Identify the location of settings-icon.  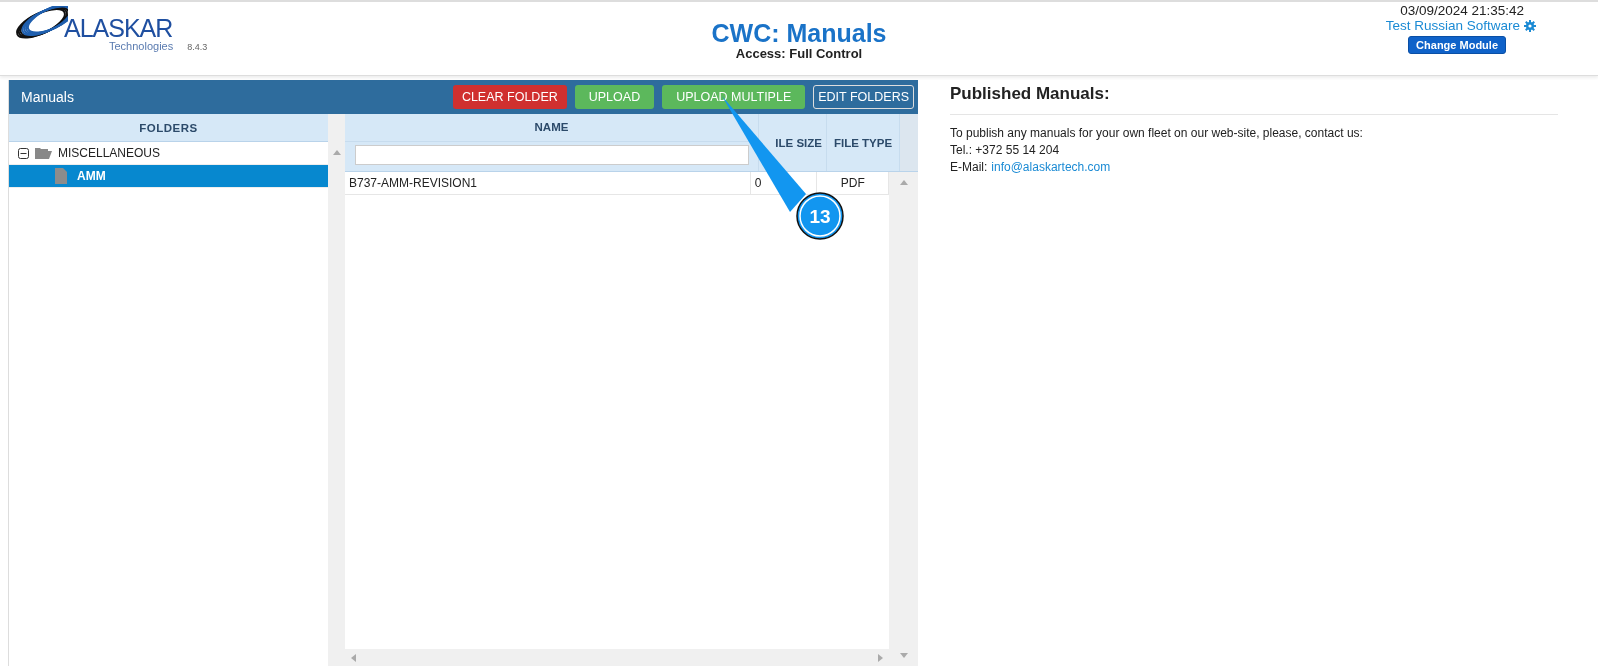
(1530, 25).